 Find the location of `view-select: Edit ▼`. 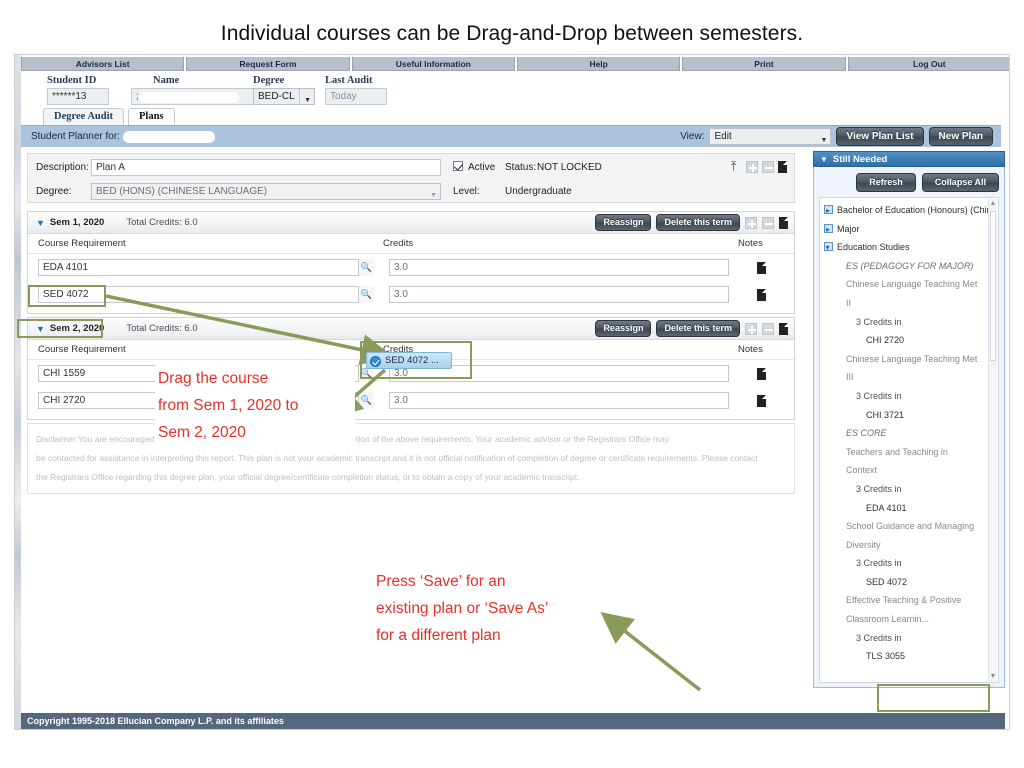

view-select: Edit ▼ is located at coordinates (770, 136).